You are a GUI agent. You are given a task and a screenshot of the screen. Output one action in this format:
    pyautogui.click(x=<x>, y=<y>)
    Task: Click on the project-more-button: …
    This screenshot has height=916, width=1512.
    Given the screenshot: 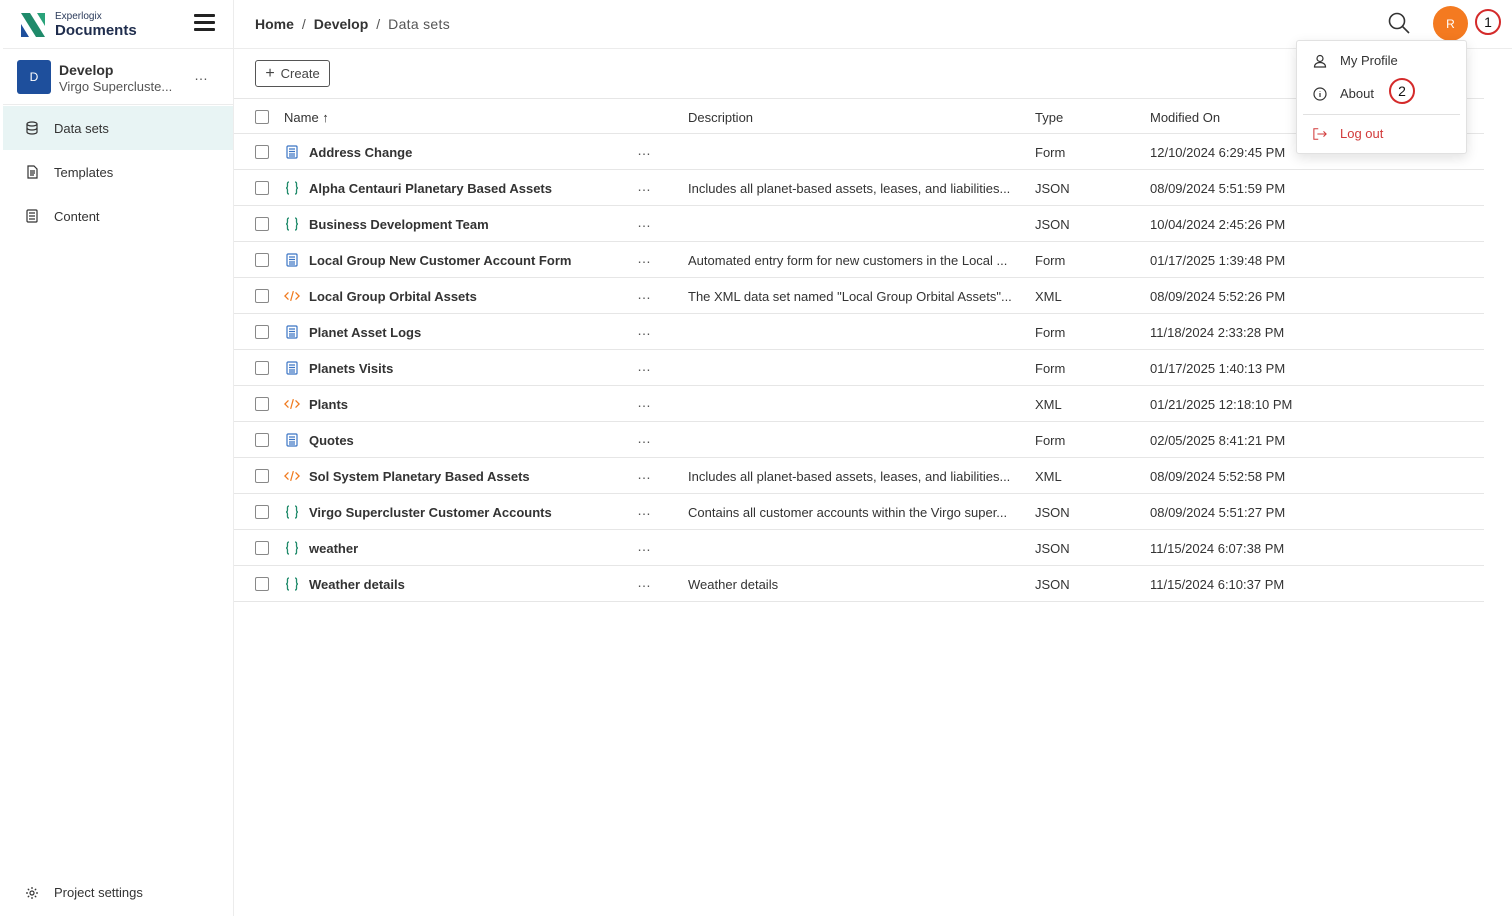 What is the action you would take?
    pyautogui.click(x=201, y=75)
    